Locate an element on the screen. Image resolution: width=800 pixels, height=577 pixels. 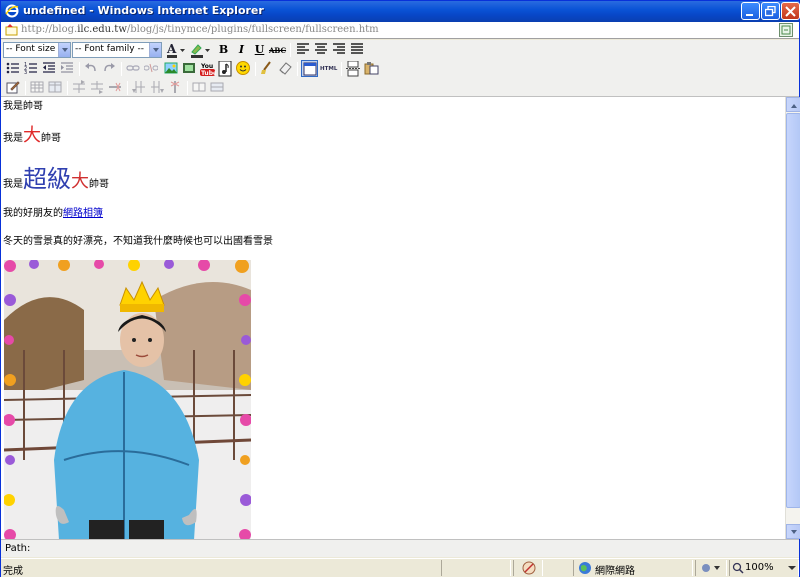
redo-button is located at coordinates (109, 68).